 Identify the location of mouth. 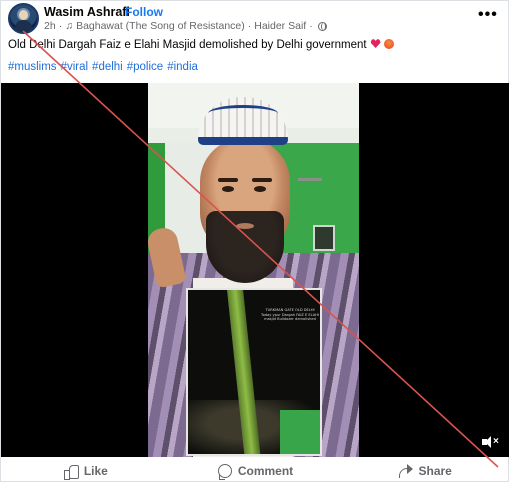
(245, 226).